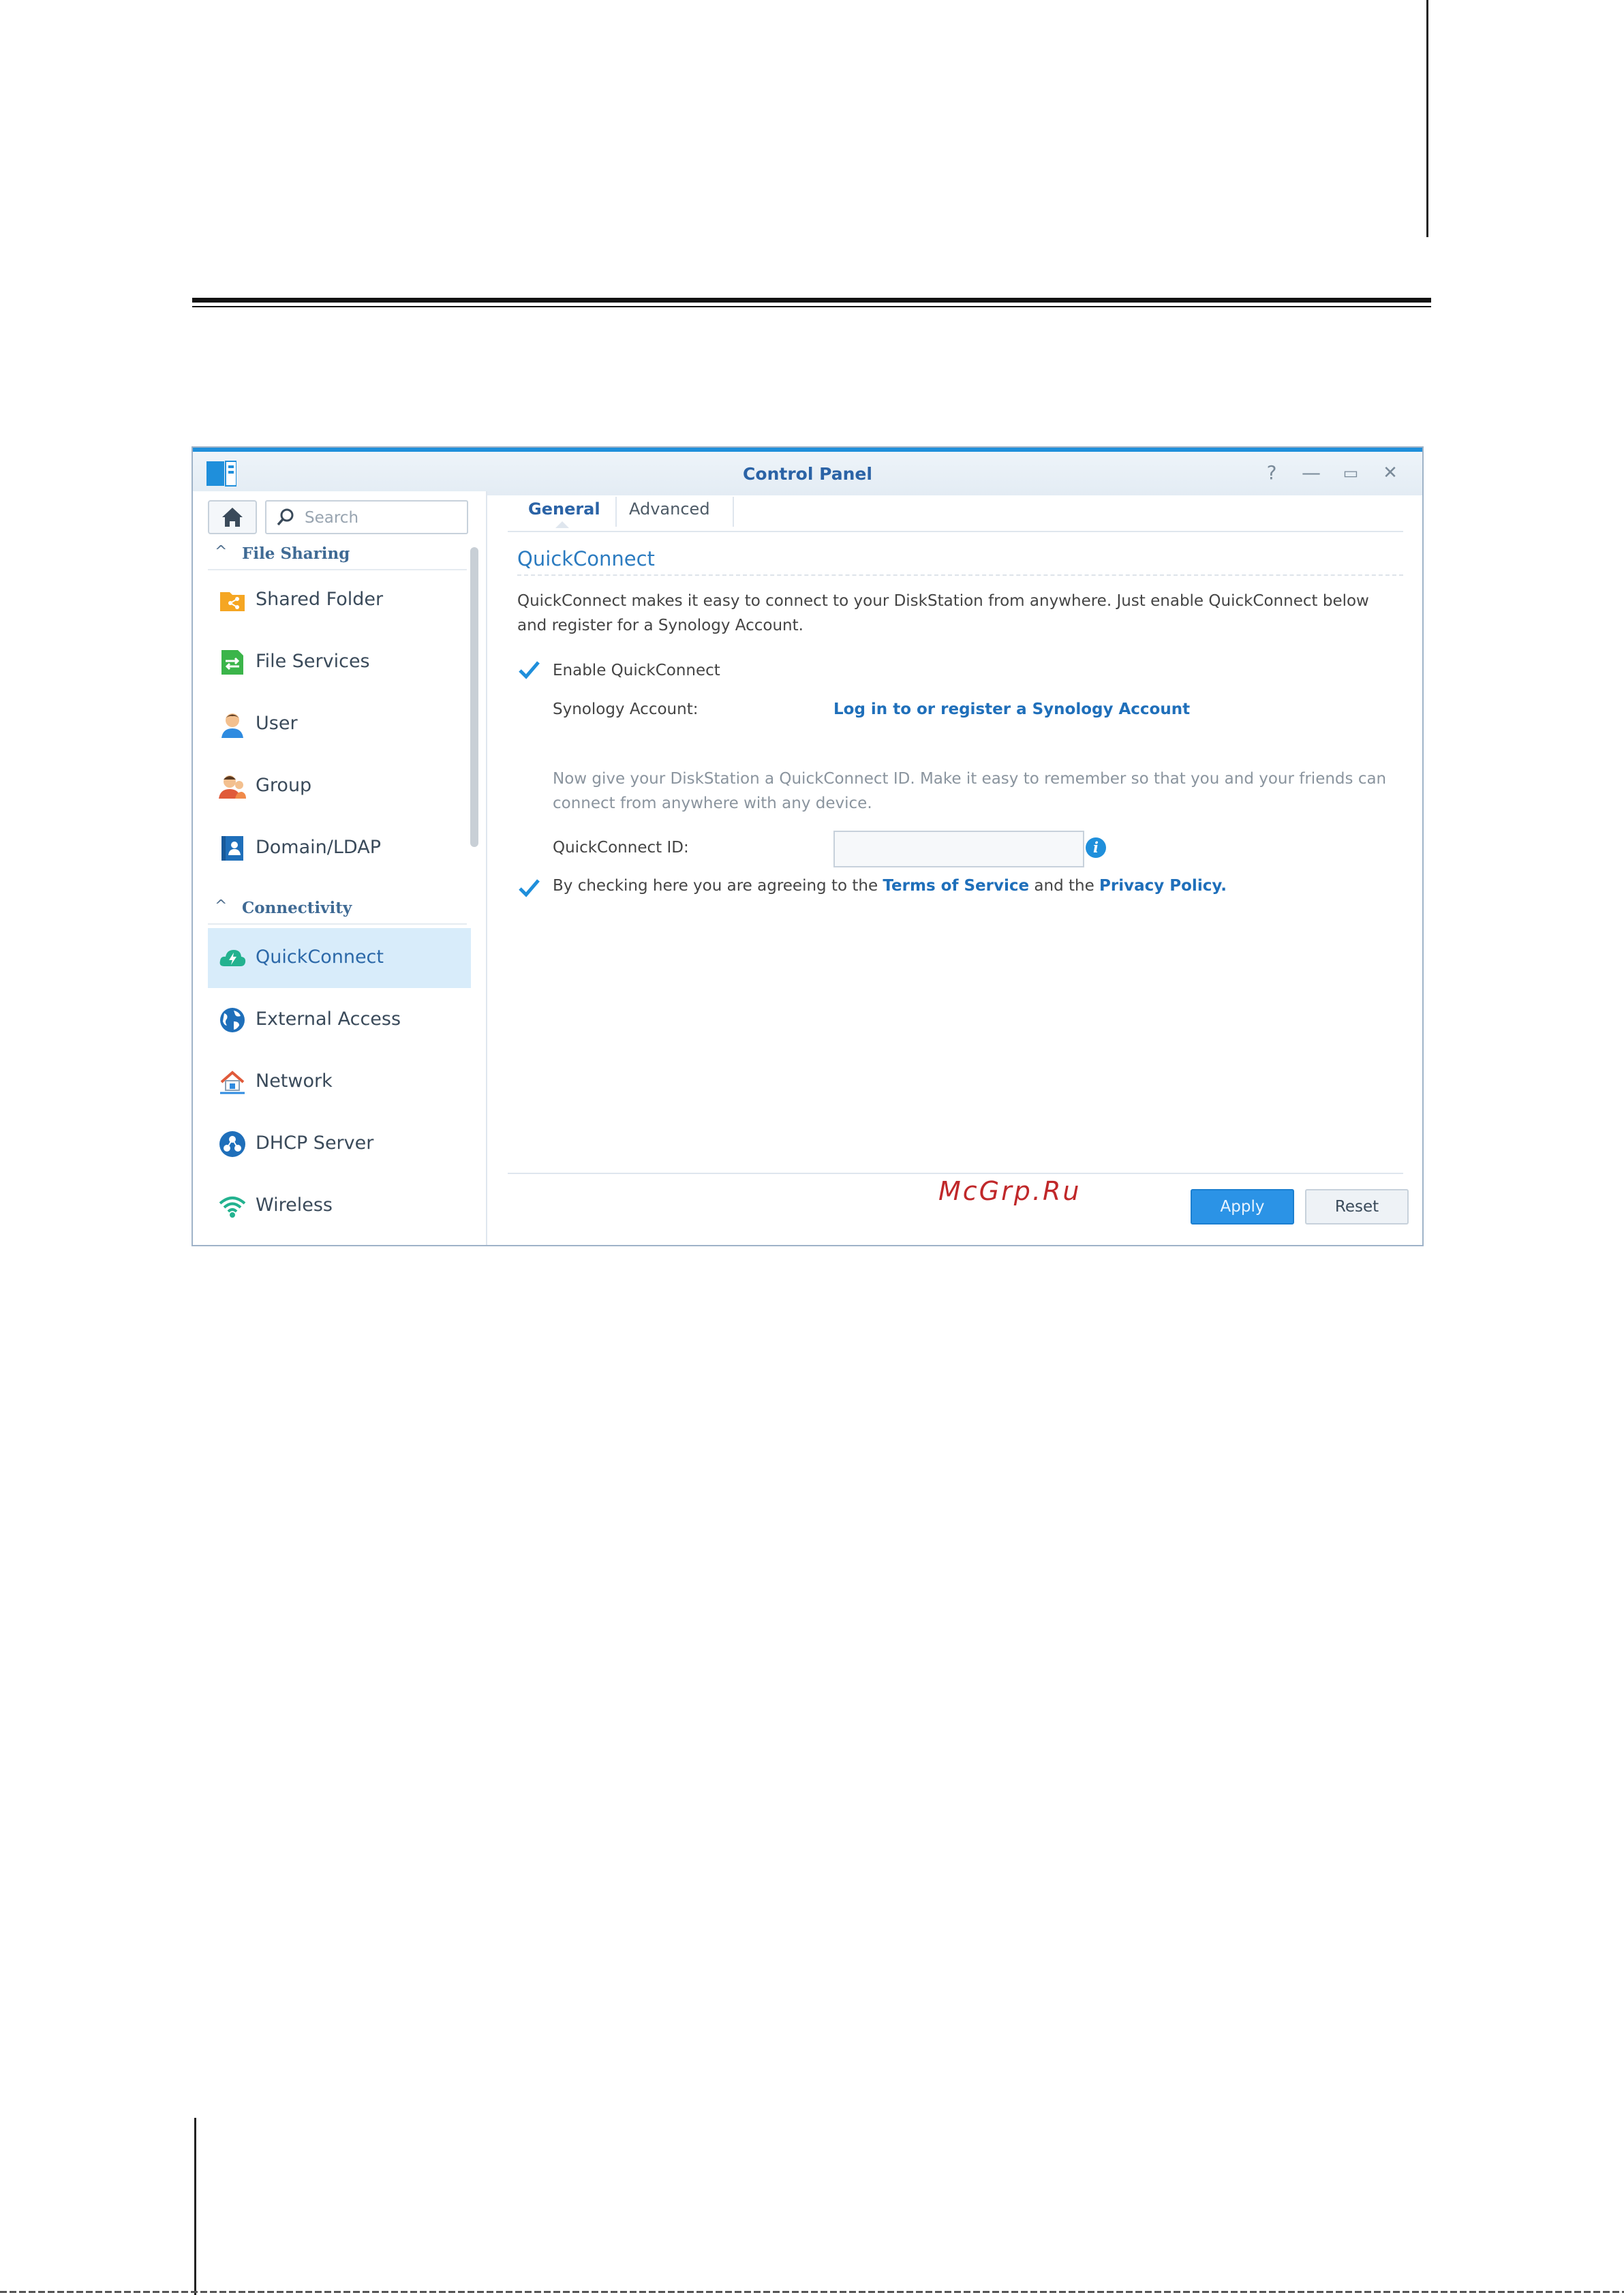 This screenshot has height=2295, width=1624. Describe the element at coordinates (956, 886) in the screenshot. I see `terms-of-service-link: Terms of Service` at that location.